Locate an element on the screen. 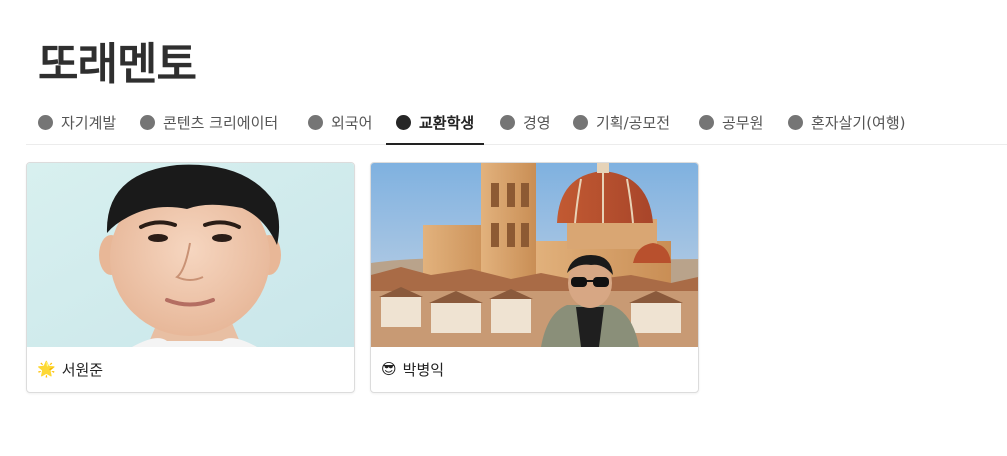 This screenshot has height=456, width=1007. sunglasses-emoji-icon: 😎 is located at coordinates (389, 369).